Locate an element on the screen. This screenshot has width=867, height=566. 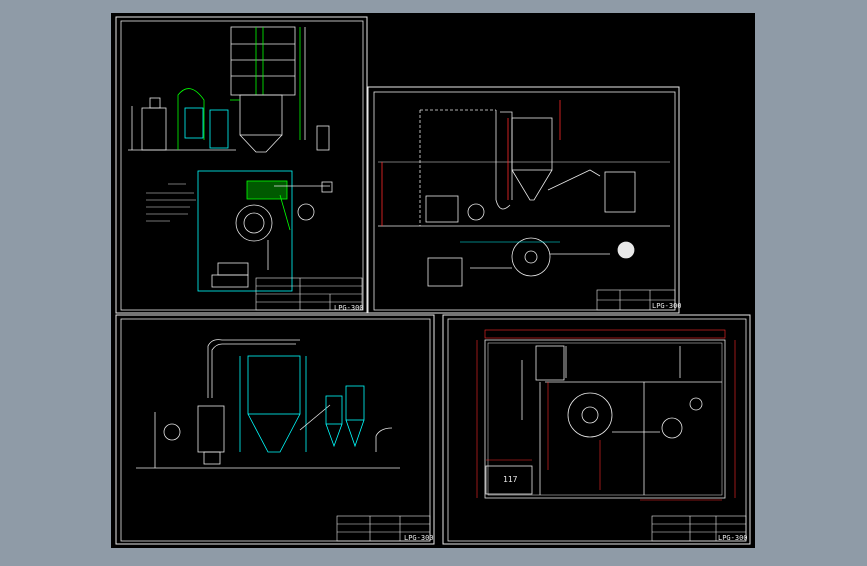
sheet-2-drawing-code: LPG-300 is located at coordinates (667, 306).